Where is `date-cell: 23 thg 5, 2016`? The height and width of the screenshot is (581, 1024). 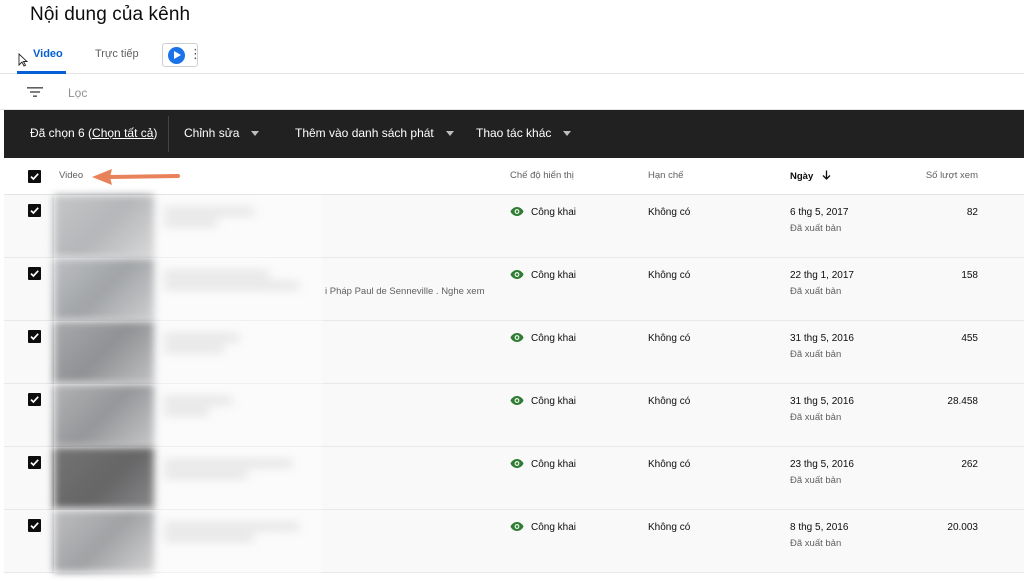
date-cell: 23 thg 5, 2016 is located at coordinates (822, 464).